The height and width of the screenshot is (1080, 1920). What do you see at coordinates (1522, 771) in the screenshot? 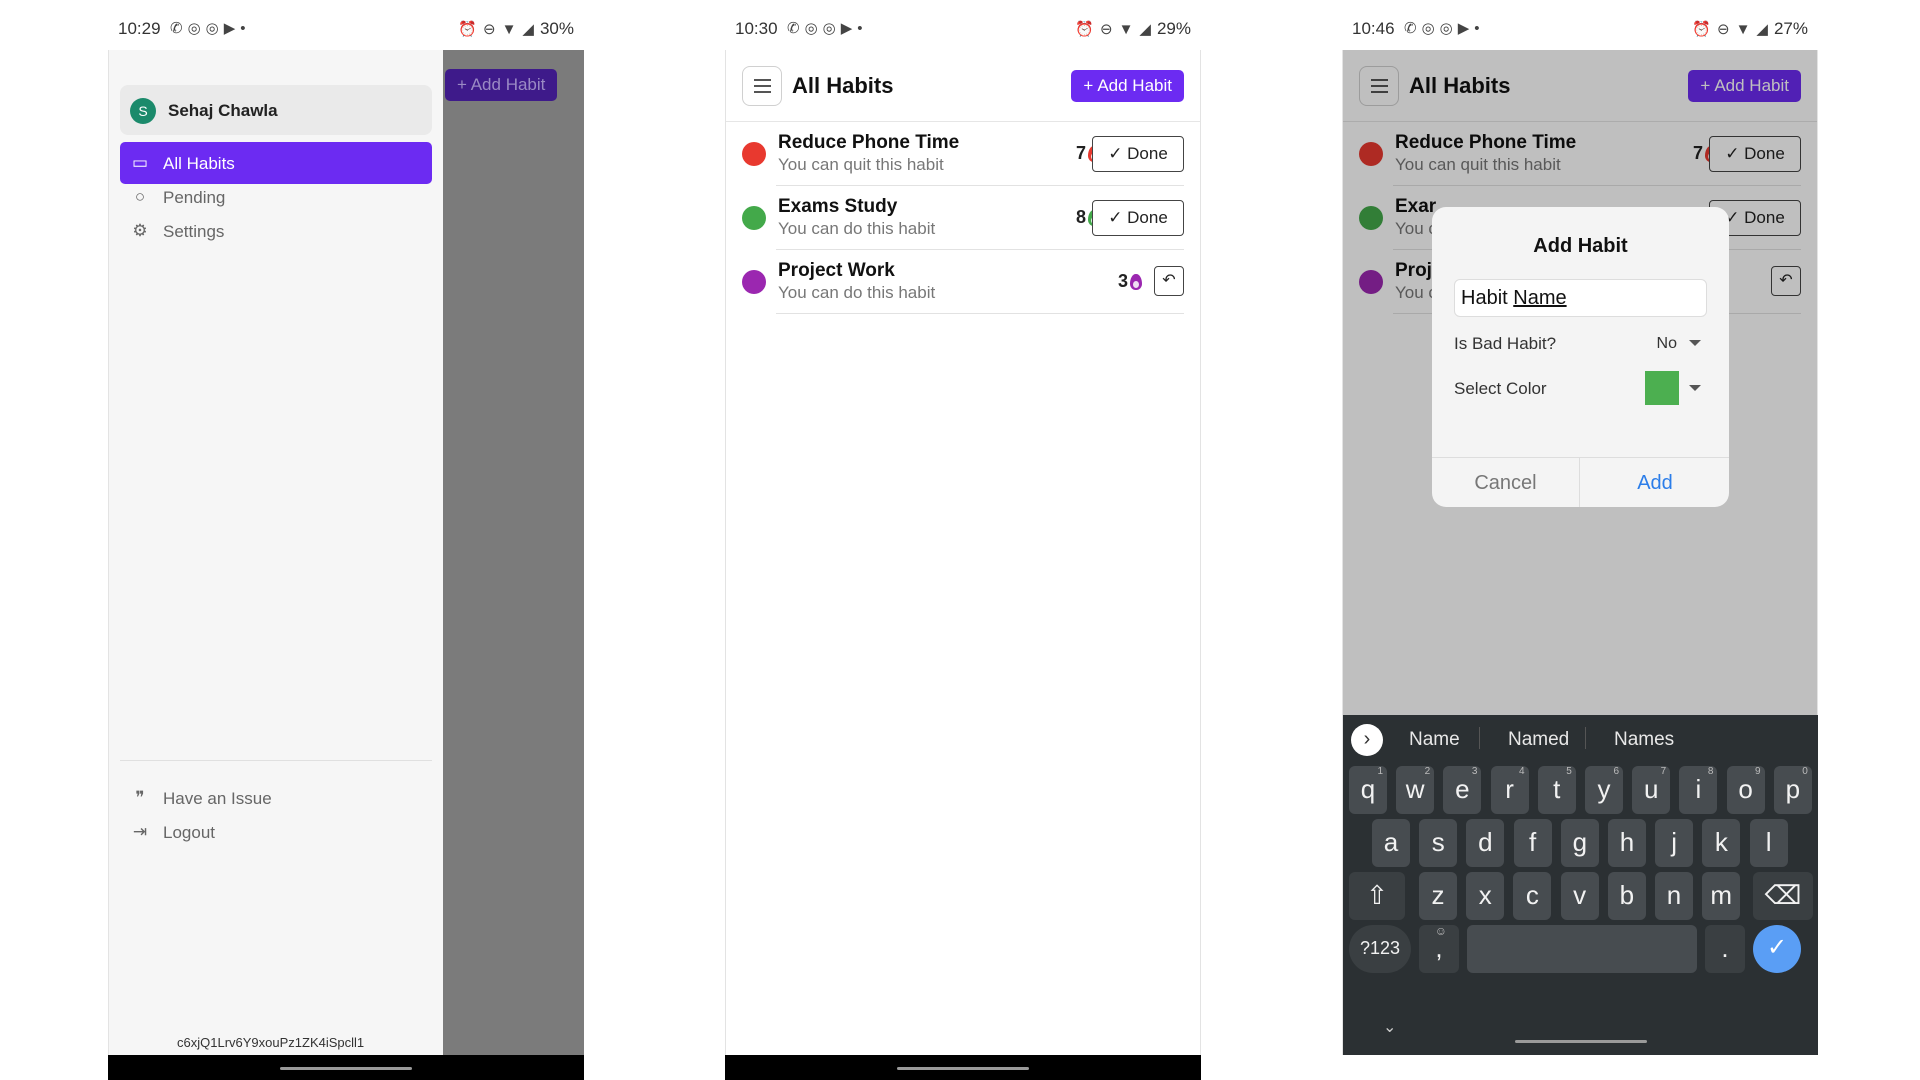
I see `key-hint: 4` at bounding box center [1522, 771].